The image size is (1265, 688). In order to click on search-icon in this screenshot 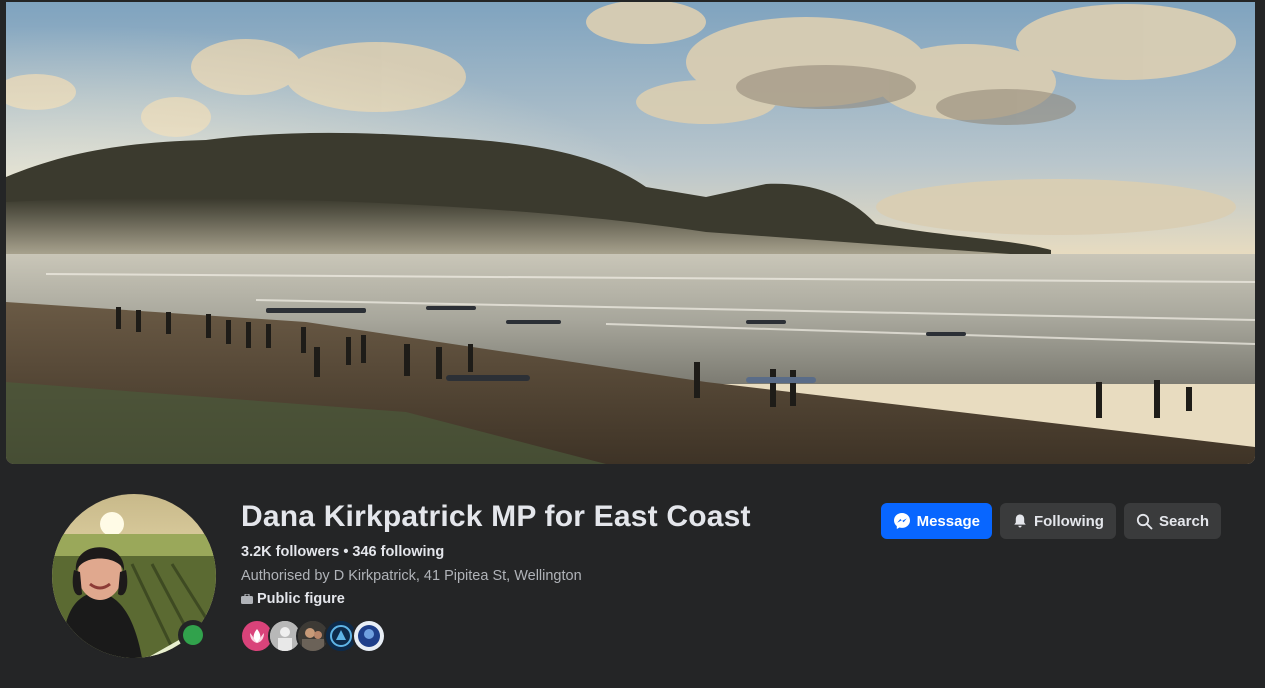, I will do `click(1144, 521)`.